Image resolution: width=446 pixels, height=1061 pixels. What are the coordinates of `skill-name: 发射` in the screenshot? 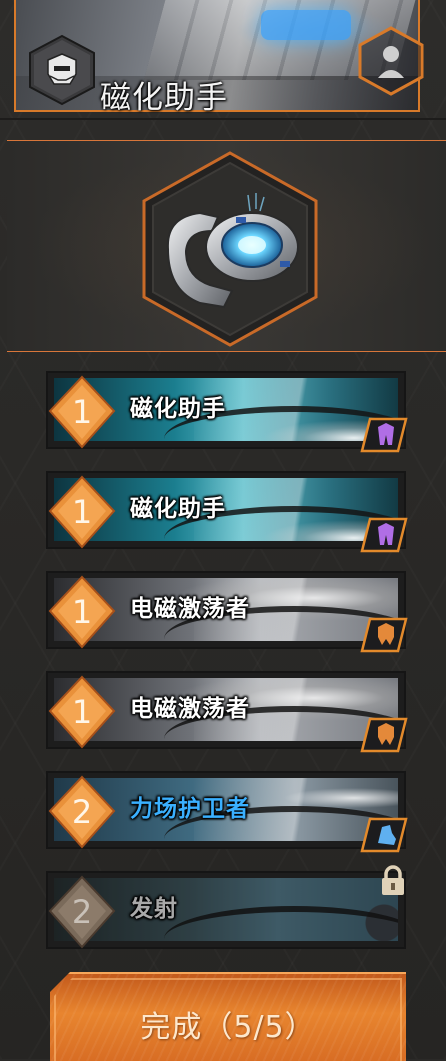 It's located at (154, 909).